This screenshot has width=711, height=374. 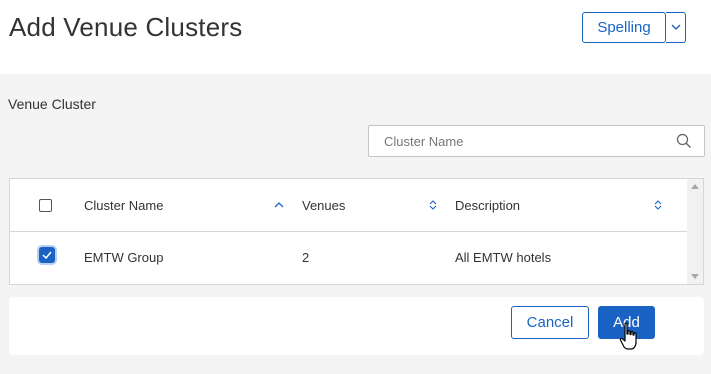 I want to click on section-label: Venue Cluster, so click(x=52, y=104).